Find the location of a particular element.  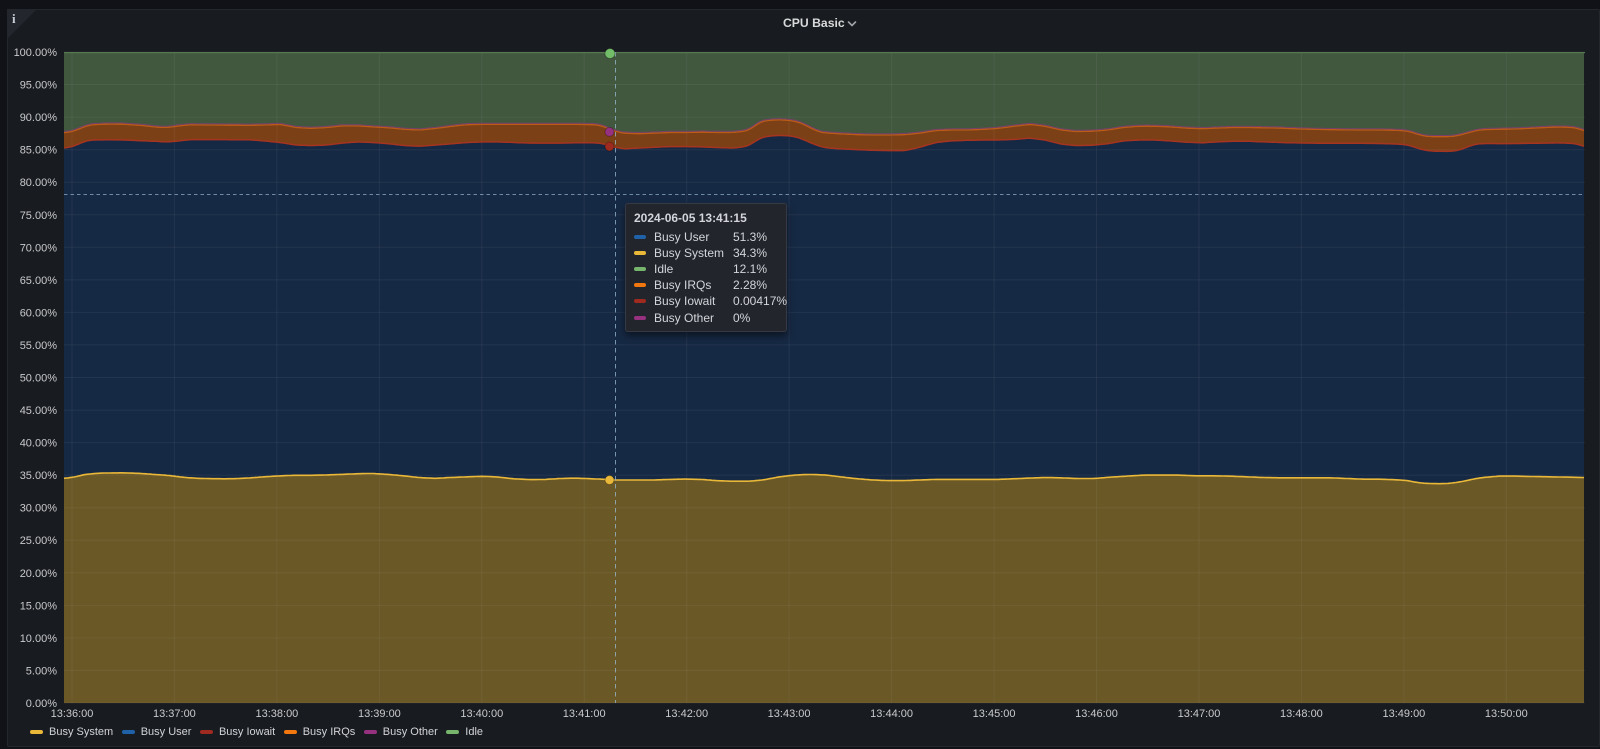

svg-text: 13:40:00 is located at coordinates (481, 714).